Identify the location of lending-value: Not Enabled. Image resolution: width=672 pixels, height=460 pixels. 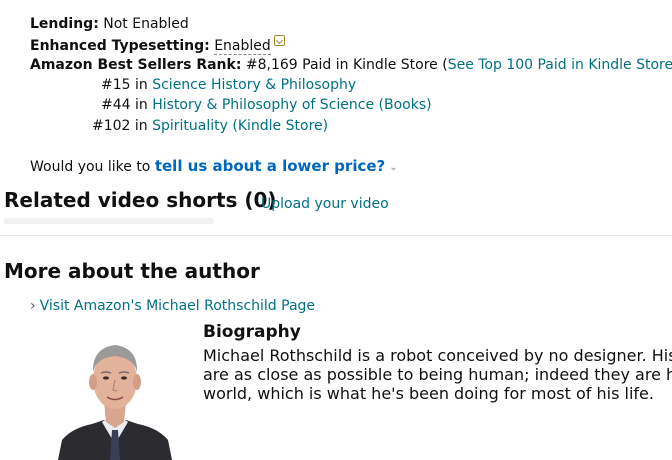
(146, 24).